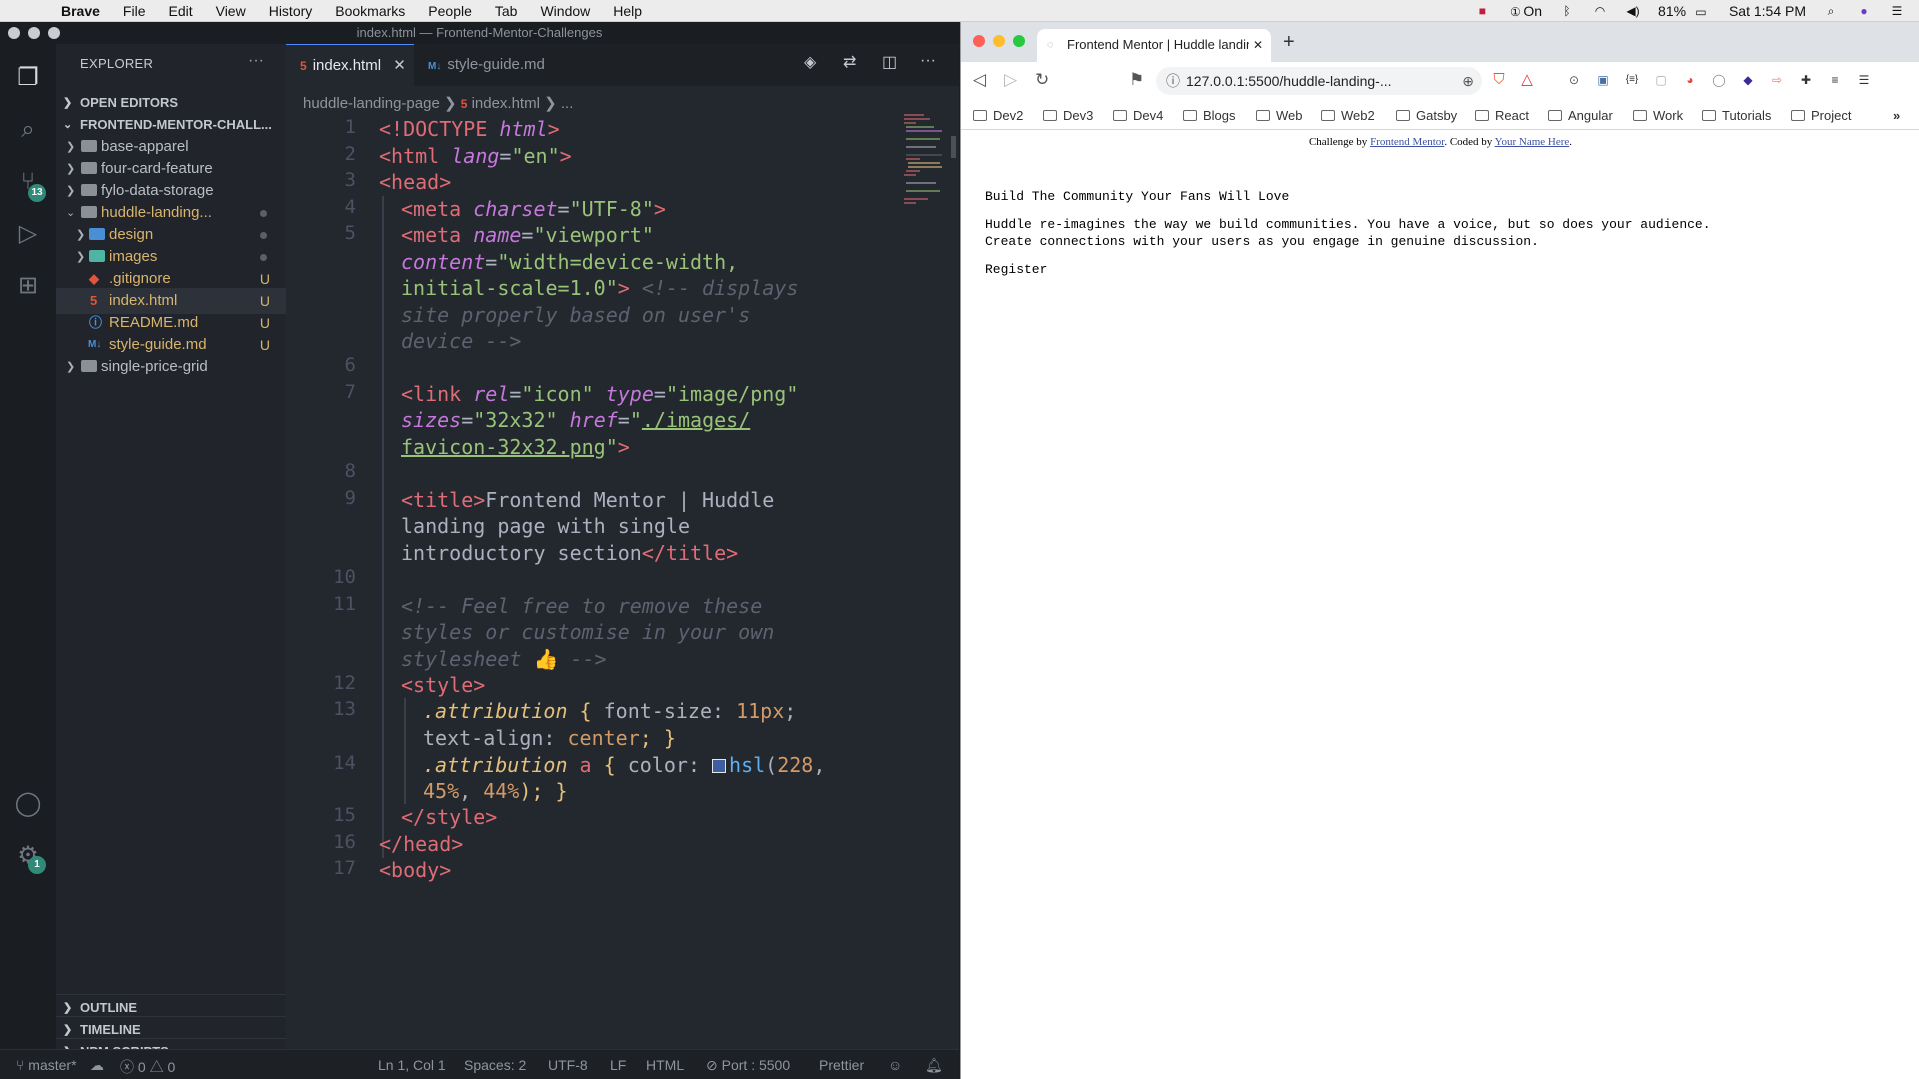  What do you see at coordinates (1407, 142) in the screenshot?
I see `frontend-mentor-link: Frontend Mentor` at bounding box center [1407, 142].